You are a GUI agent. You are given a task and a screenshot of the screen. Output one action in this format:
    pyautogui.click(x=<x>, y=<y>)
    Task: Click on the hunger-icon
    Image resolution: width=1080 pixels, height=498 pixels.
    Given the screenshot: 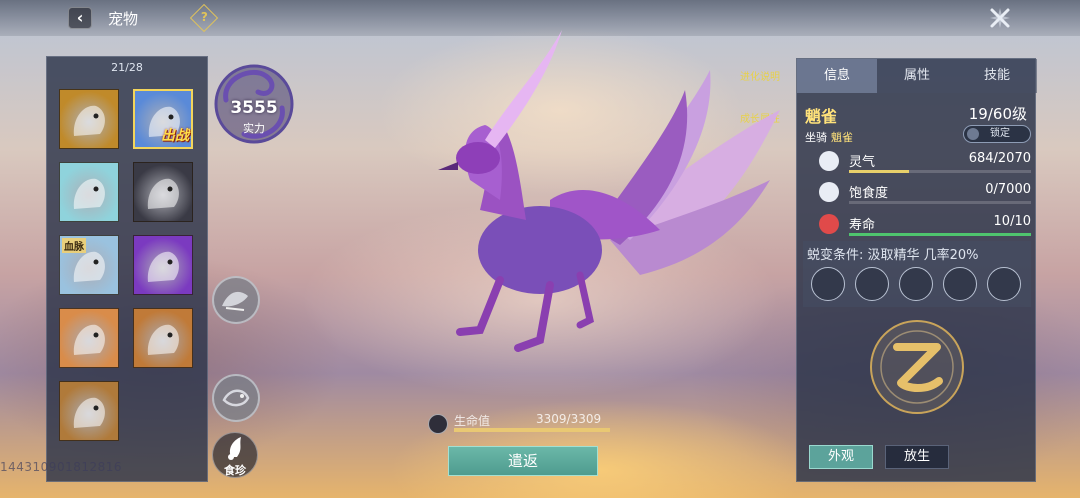 What is the action you would take?
    pyautogui.click(x=829, y=192)
    